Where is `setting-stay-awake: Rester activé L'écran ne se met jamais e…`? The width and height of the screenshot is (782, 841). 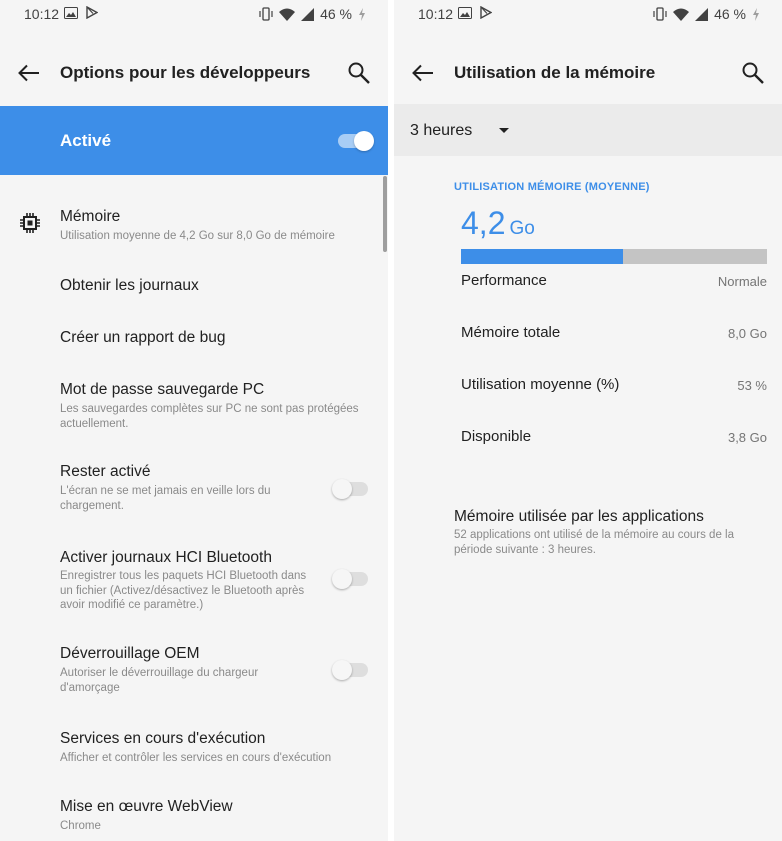 setting-stay-awake: Rester activé L'écran ne se met jamais e… is located at coordinates (194, 486).